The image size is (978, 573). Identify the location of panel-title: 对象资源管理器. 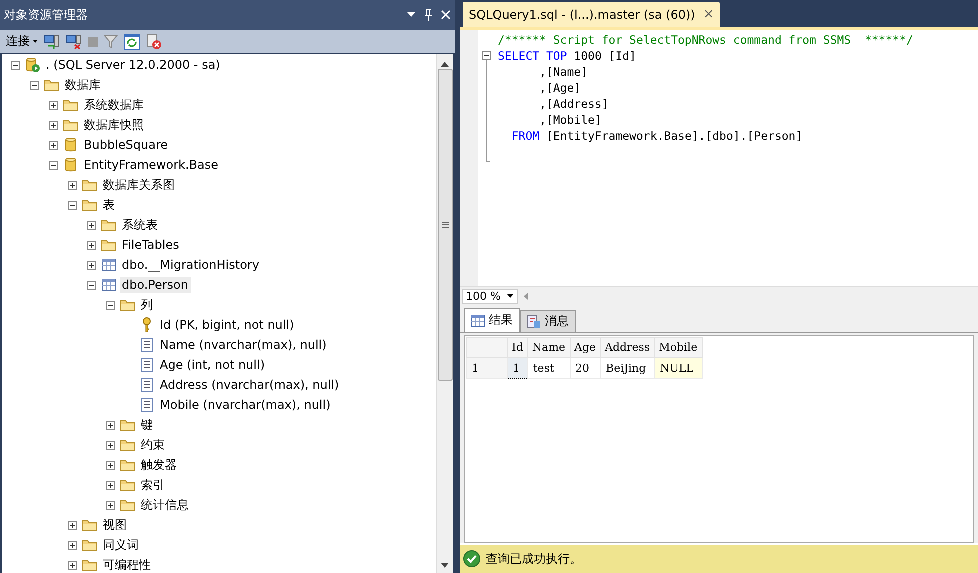
(46, 15).